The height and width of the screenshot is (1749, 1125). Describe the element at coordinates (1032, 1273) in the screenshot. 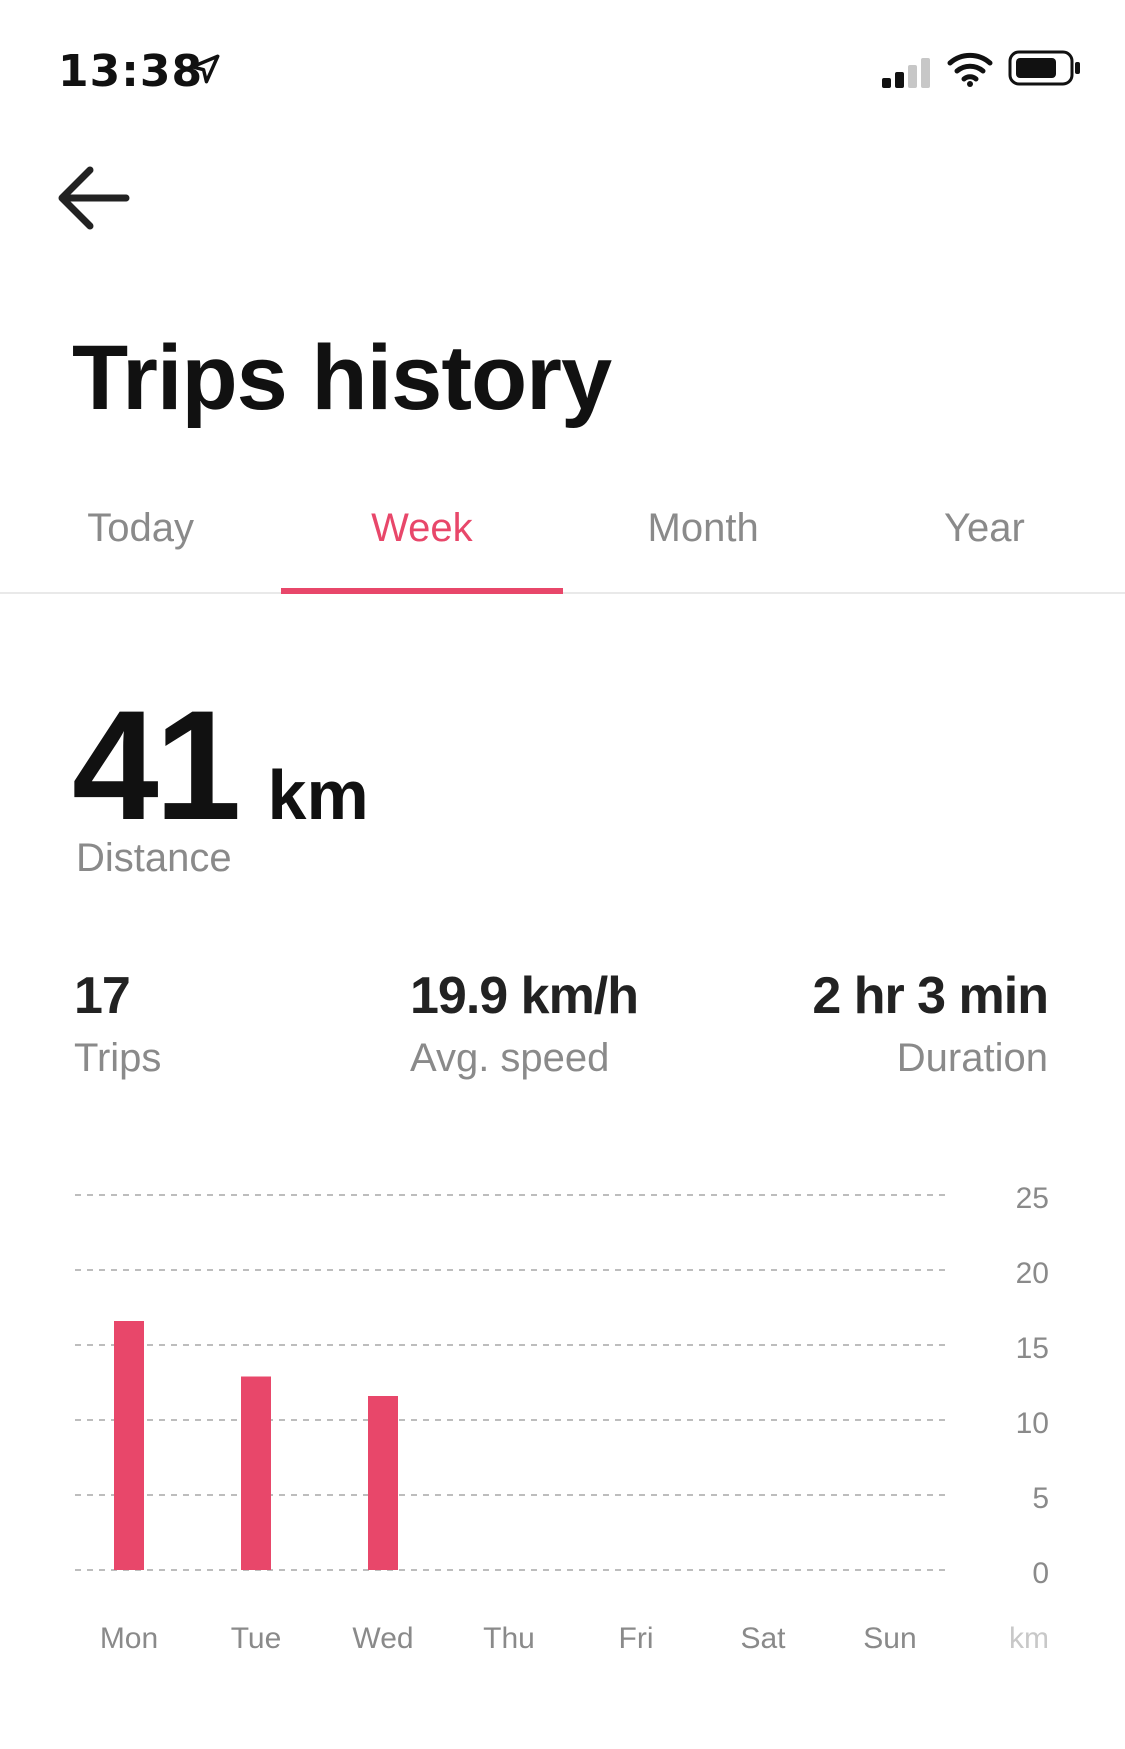

I see `y-tick-label: 20` at that location.